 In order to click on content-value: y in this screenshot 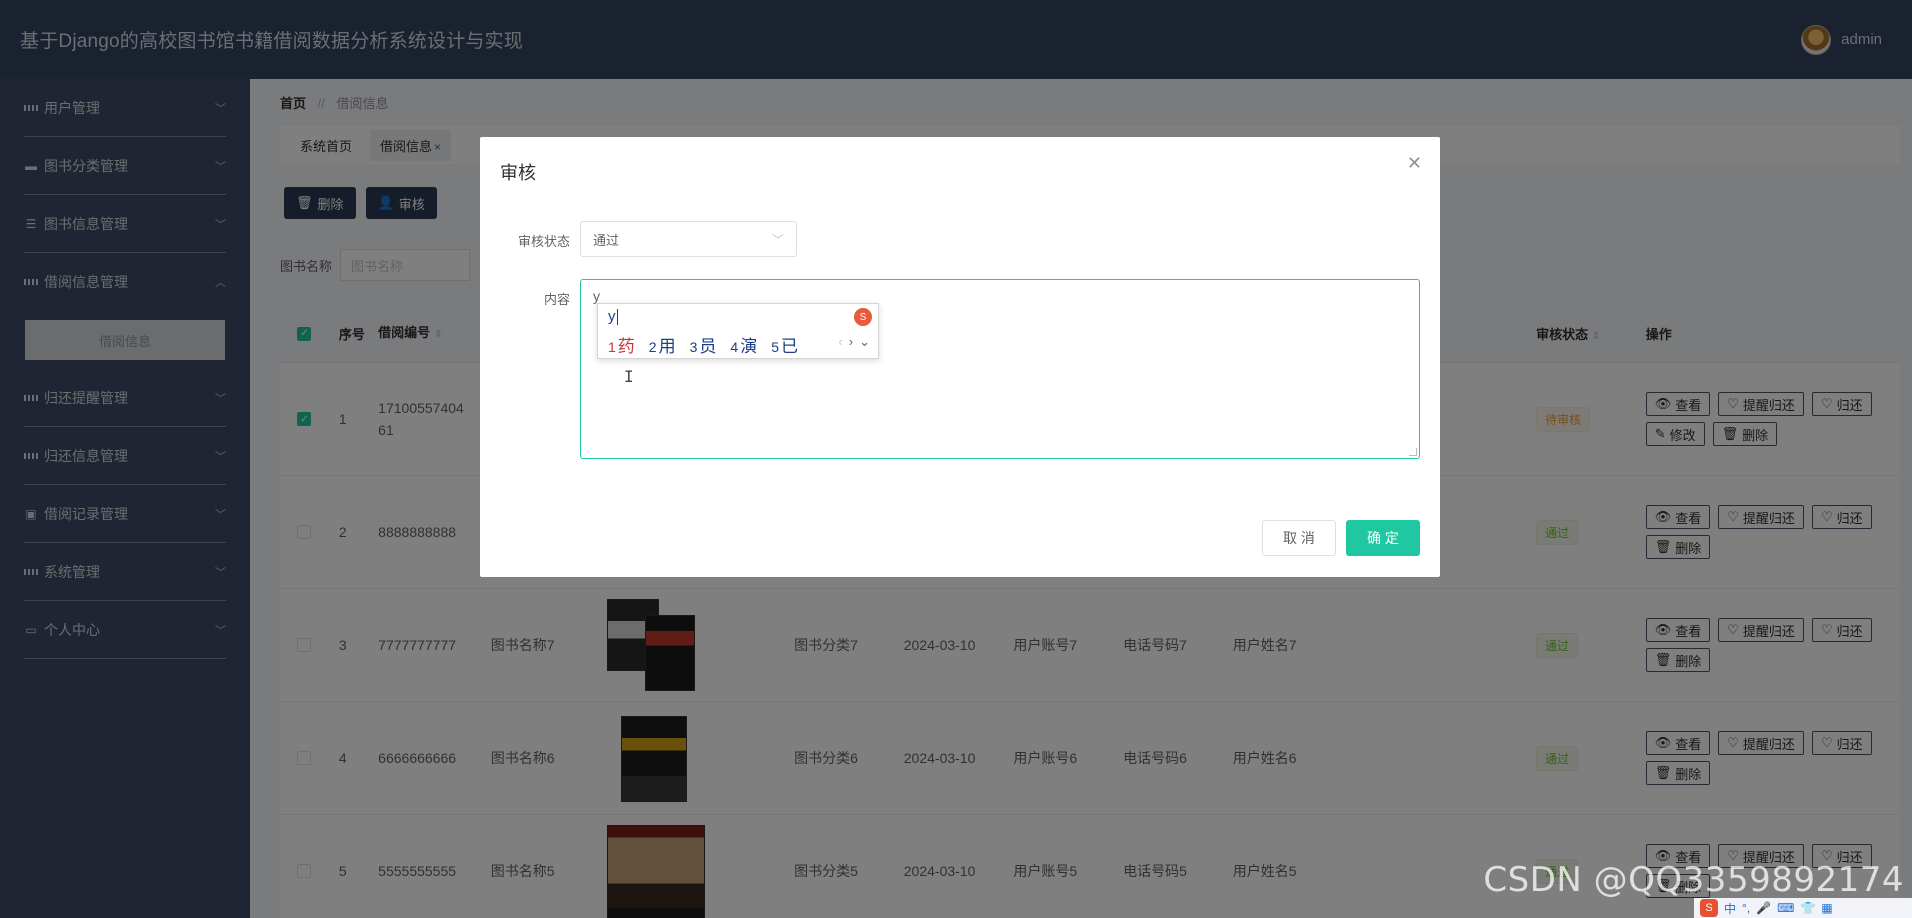, I will do `click(596, 296)`.